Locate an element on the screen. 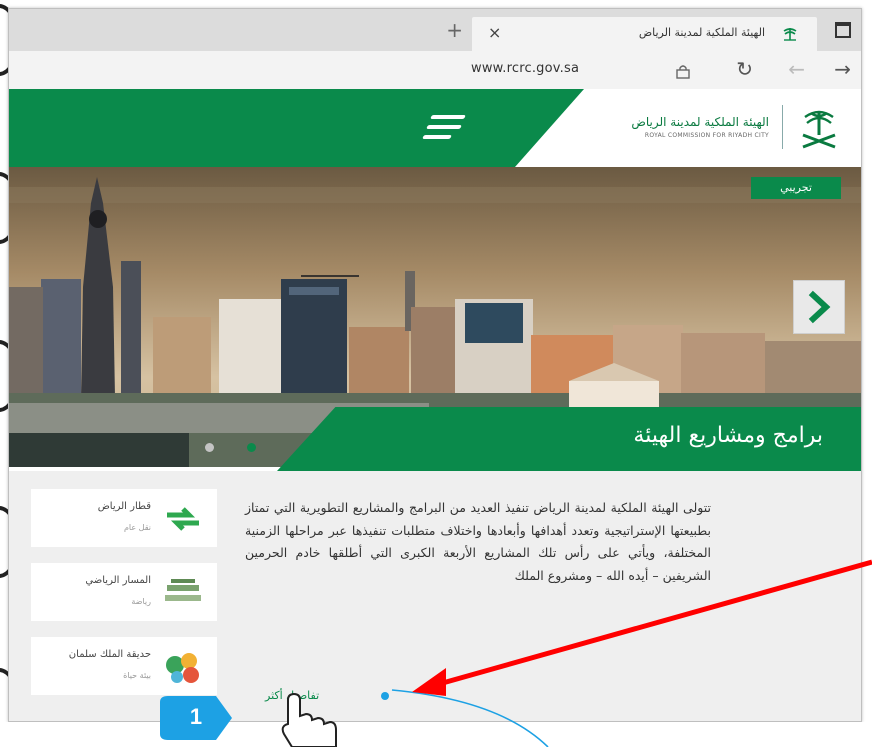 Image resolution: width=872 pixels, height=747 pixels. train-icon is located at coordinates (183, 519).